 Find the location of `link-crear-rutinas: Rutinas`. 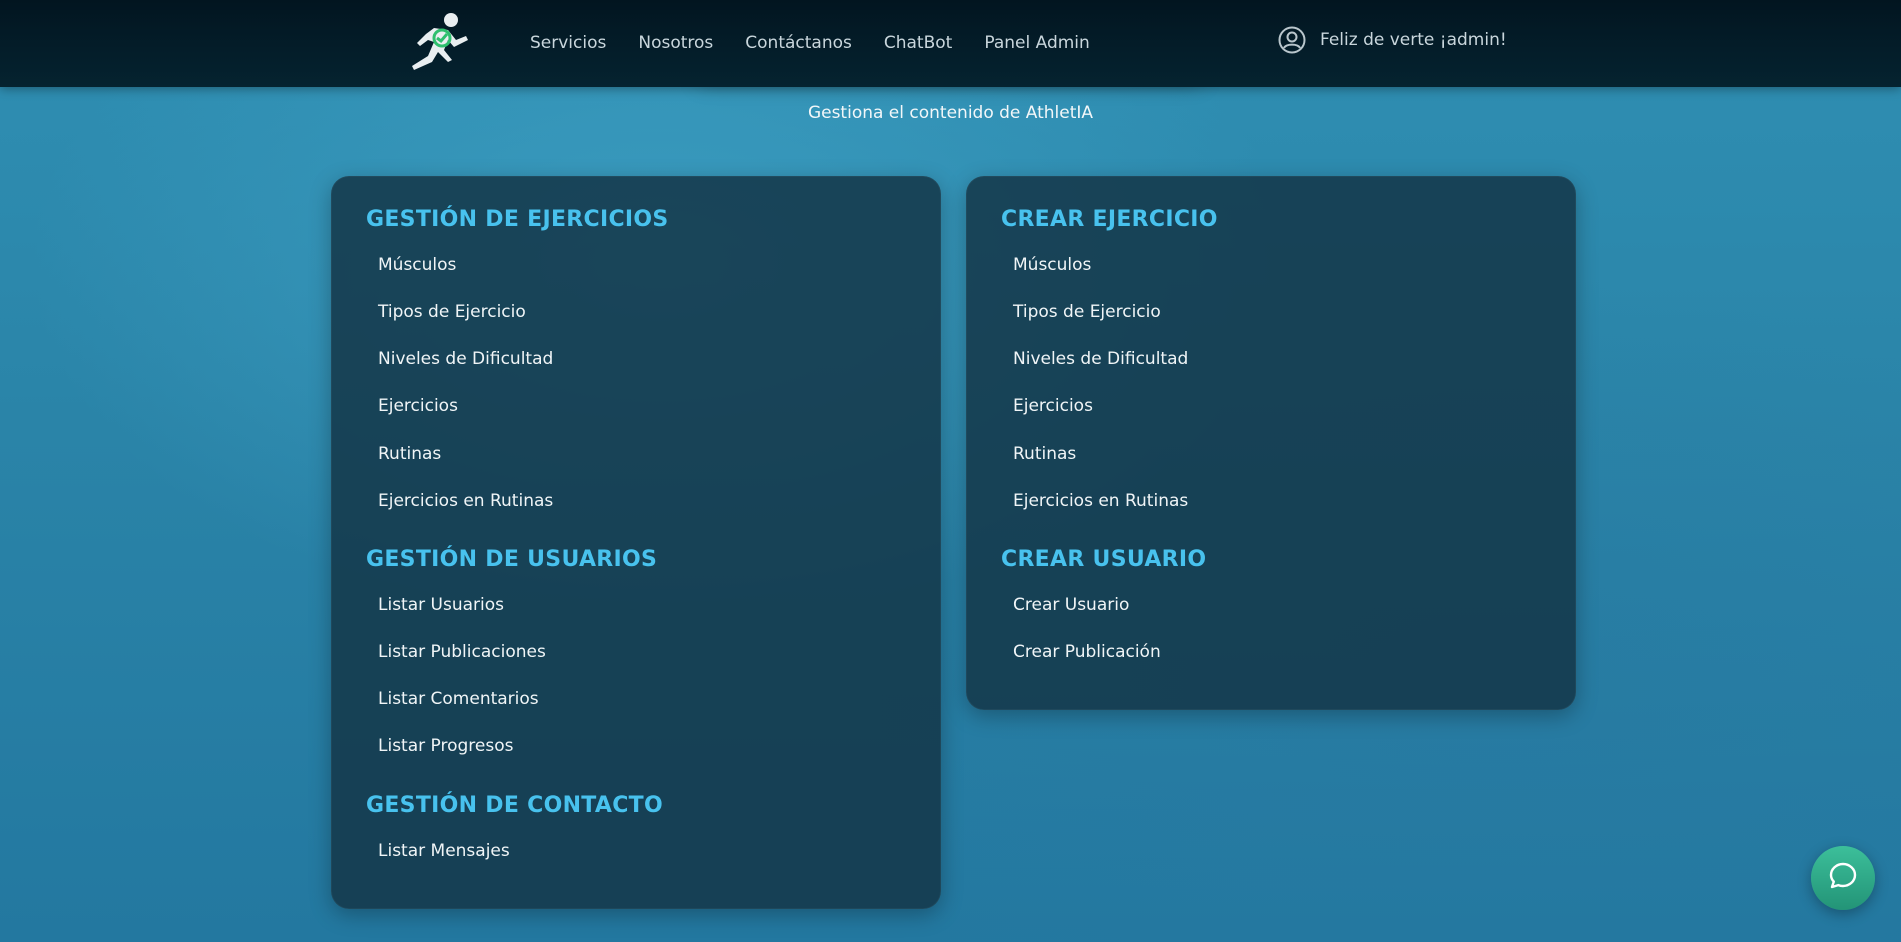

link-crear-rutinas: Rutinas is located at coordinates (1044, 454).